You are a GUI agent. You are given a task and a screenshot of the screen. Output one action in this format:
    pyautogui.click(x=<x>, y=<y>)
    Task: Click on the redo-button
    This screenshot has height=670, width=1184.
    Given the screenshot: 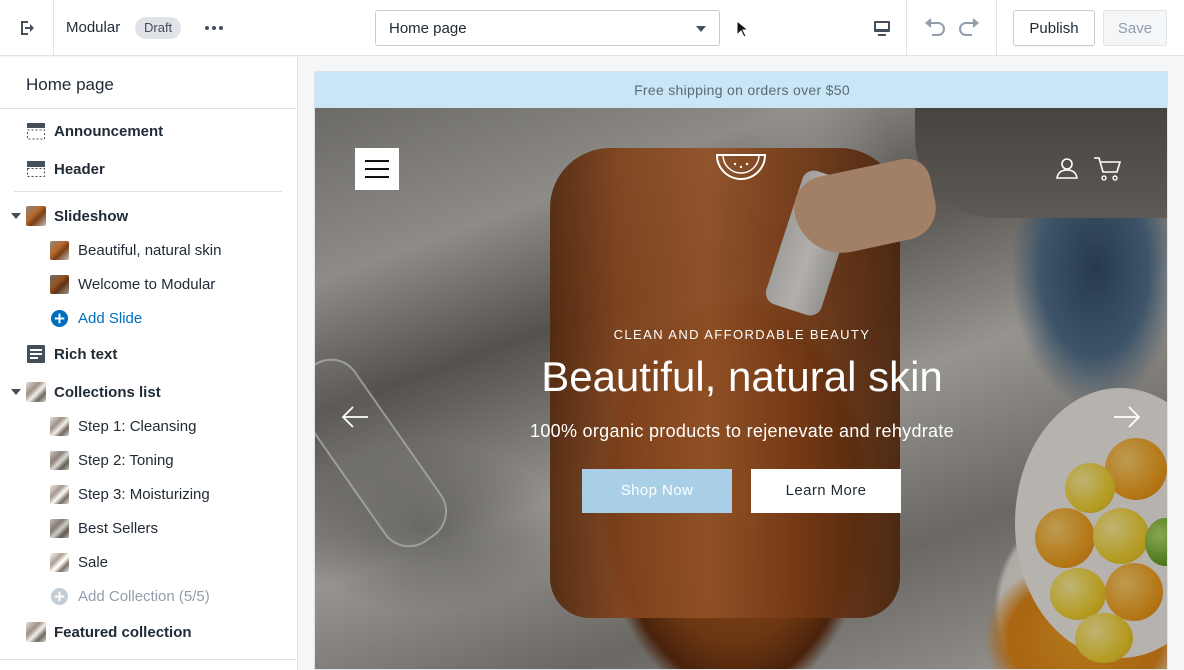 What is the action you would take?
    pyautogui.click(x=970, y=28)
    